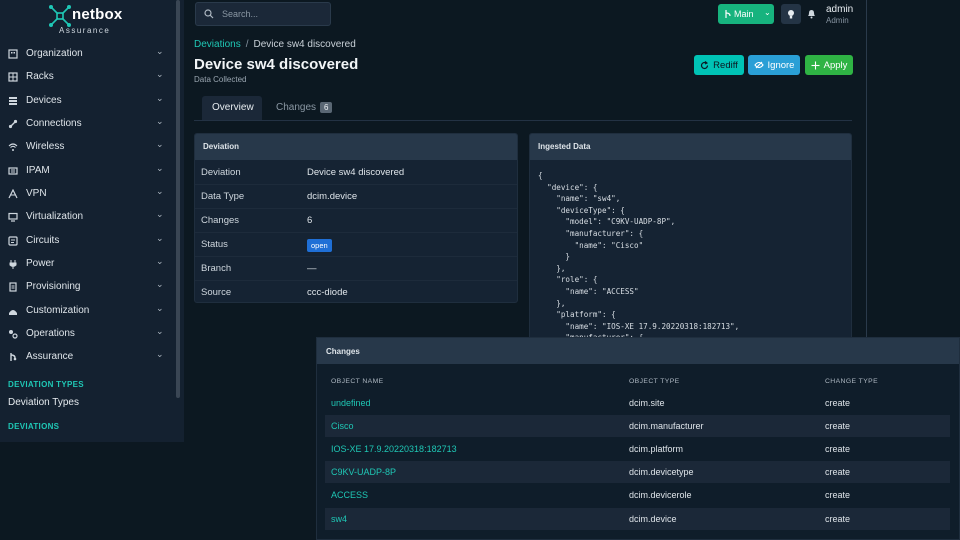  Describe the element at coordinates (88, 357) in the screenshot. I see `sidebar-item-assurance: Assurance ⌄` at that location.